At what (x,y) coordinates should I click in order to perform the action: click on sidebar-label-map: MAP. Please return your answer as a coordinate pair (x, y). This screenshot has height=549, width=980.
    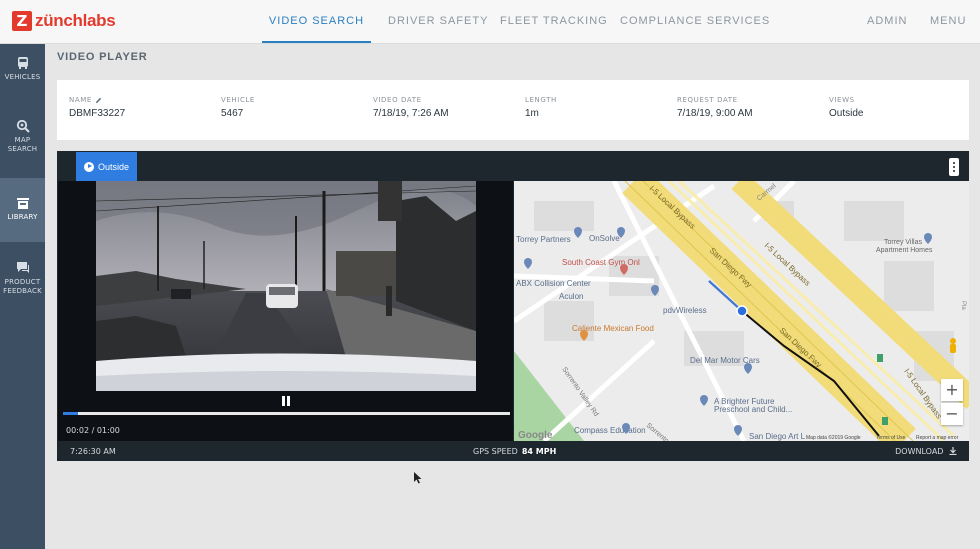
    Looking at the image, I should click on (22, 140).